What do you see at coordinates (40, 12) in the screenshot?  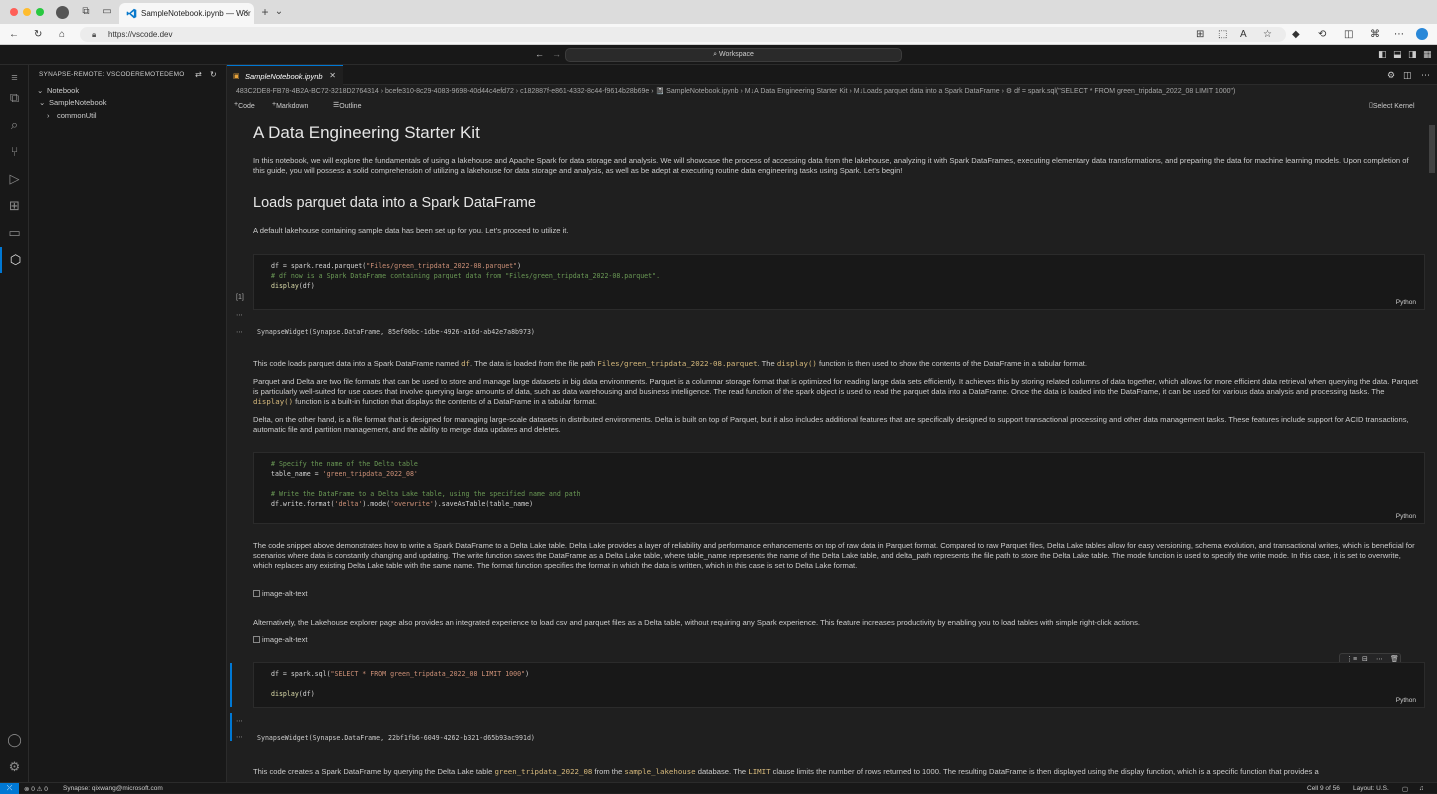 I see `maximize-window-button` at bounding box center [40, 12].